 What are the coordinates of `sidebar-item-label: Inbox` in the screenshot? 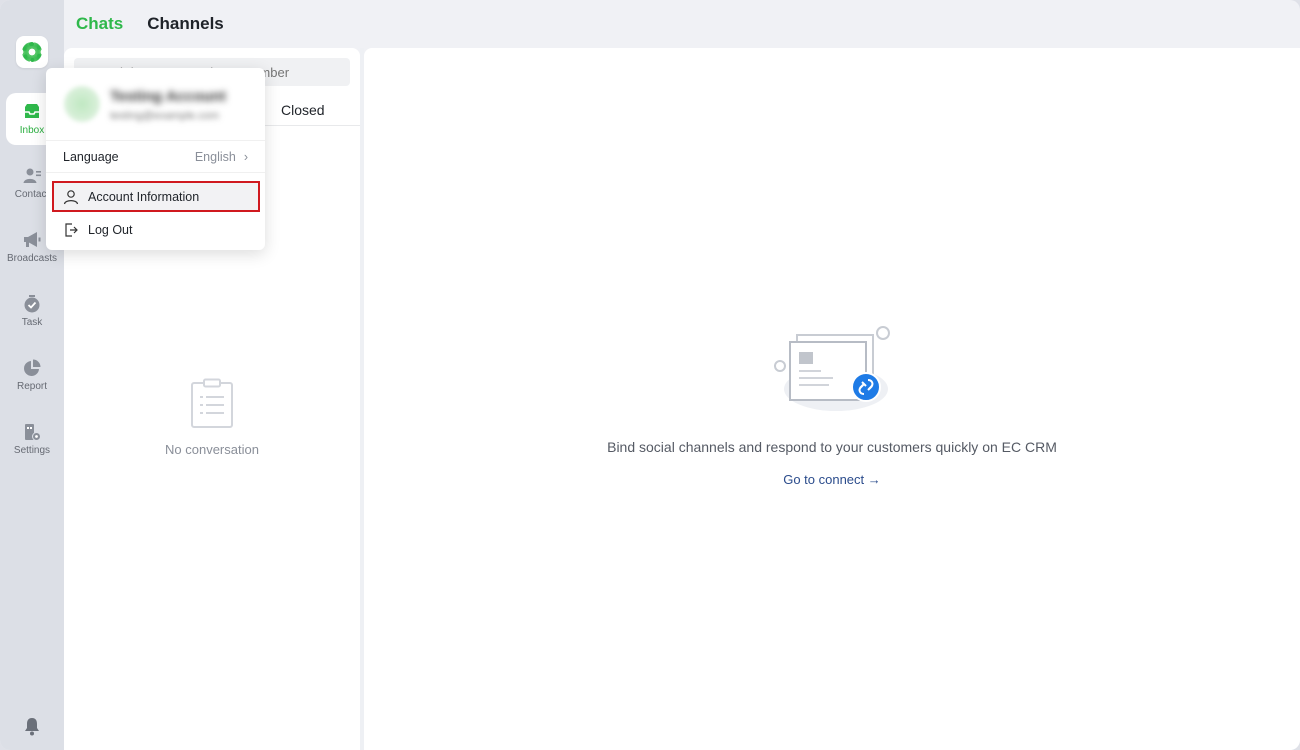 It's located at (32, 130).